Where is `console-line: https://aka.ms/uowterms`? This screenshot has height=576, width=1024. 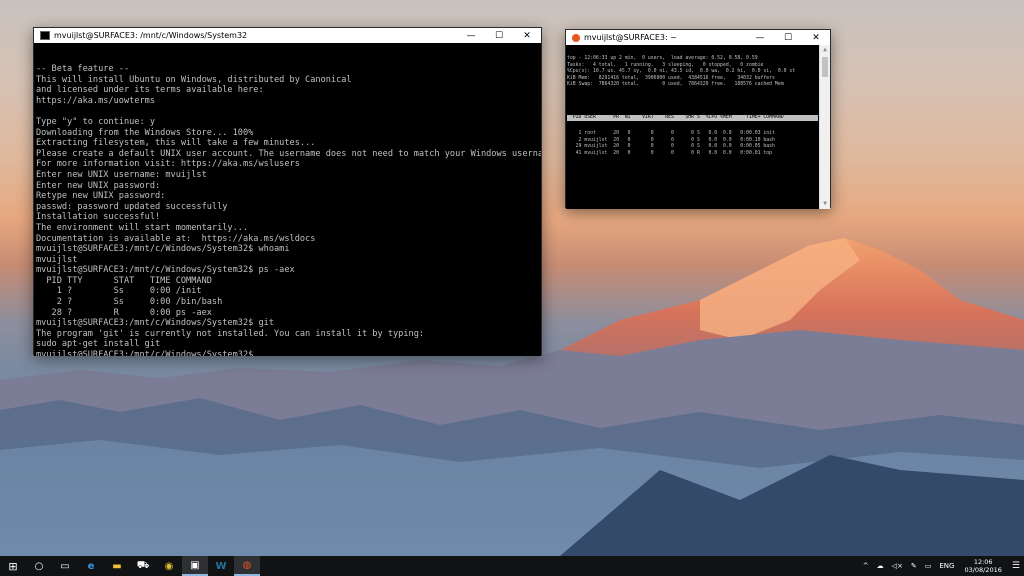 console-line: https://aka.ms/uowterms is located at coordinates (95, 100).